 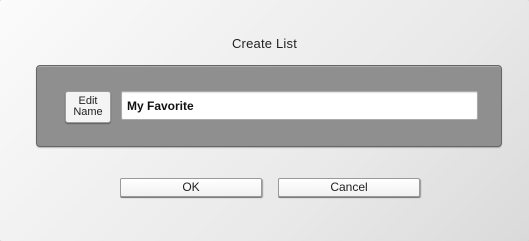 I want to click on cancel-button: Cancel, so click(x=349, y=187).